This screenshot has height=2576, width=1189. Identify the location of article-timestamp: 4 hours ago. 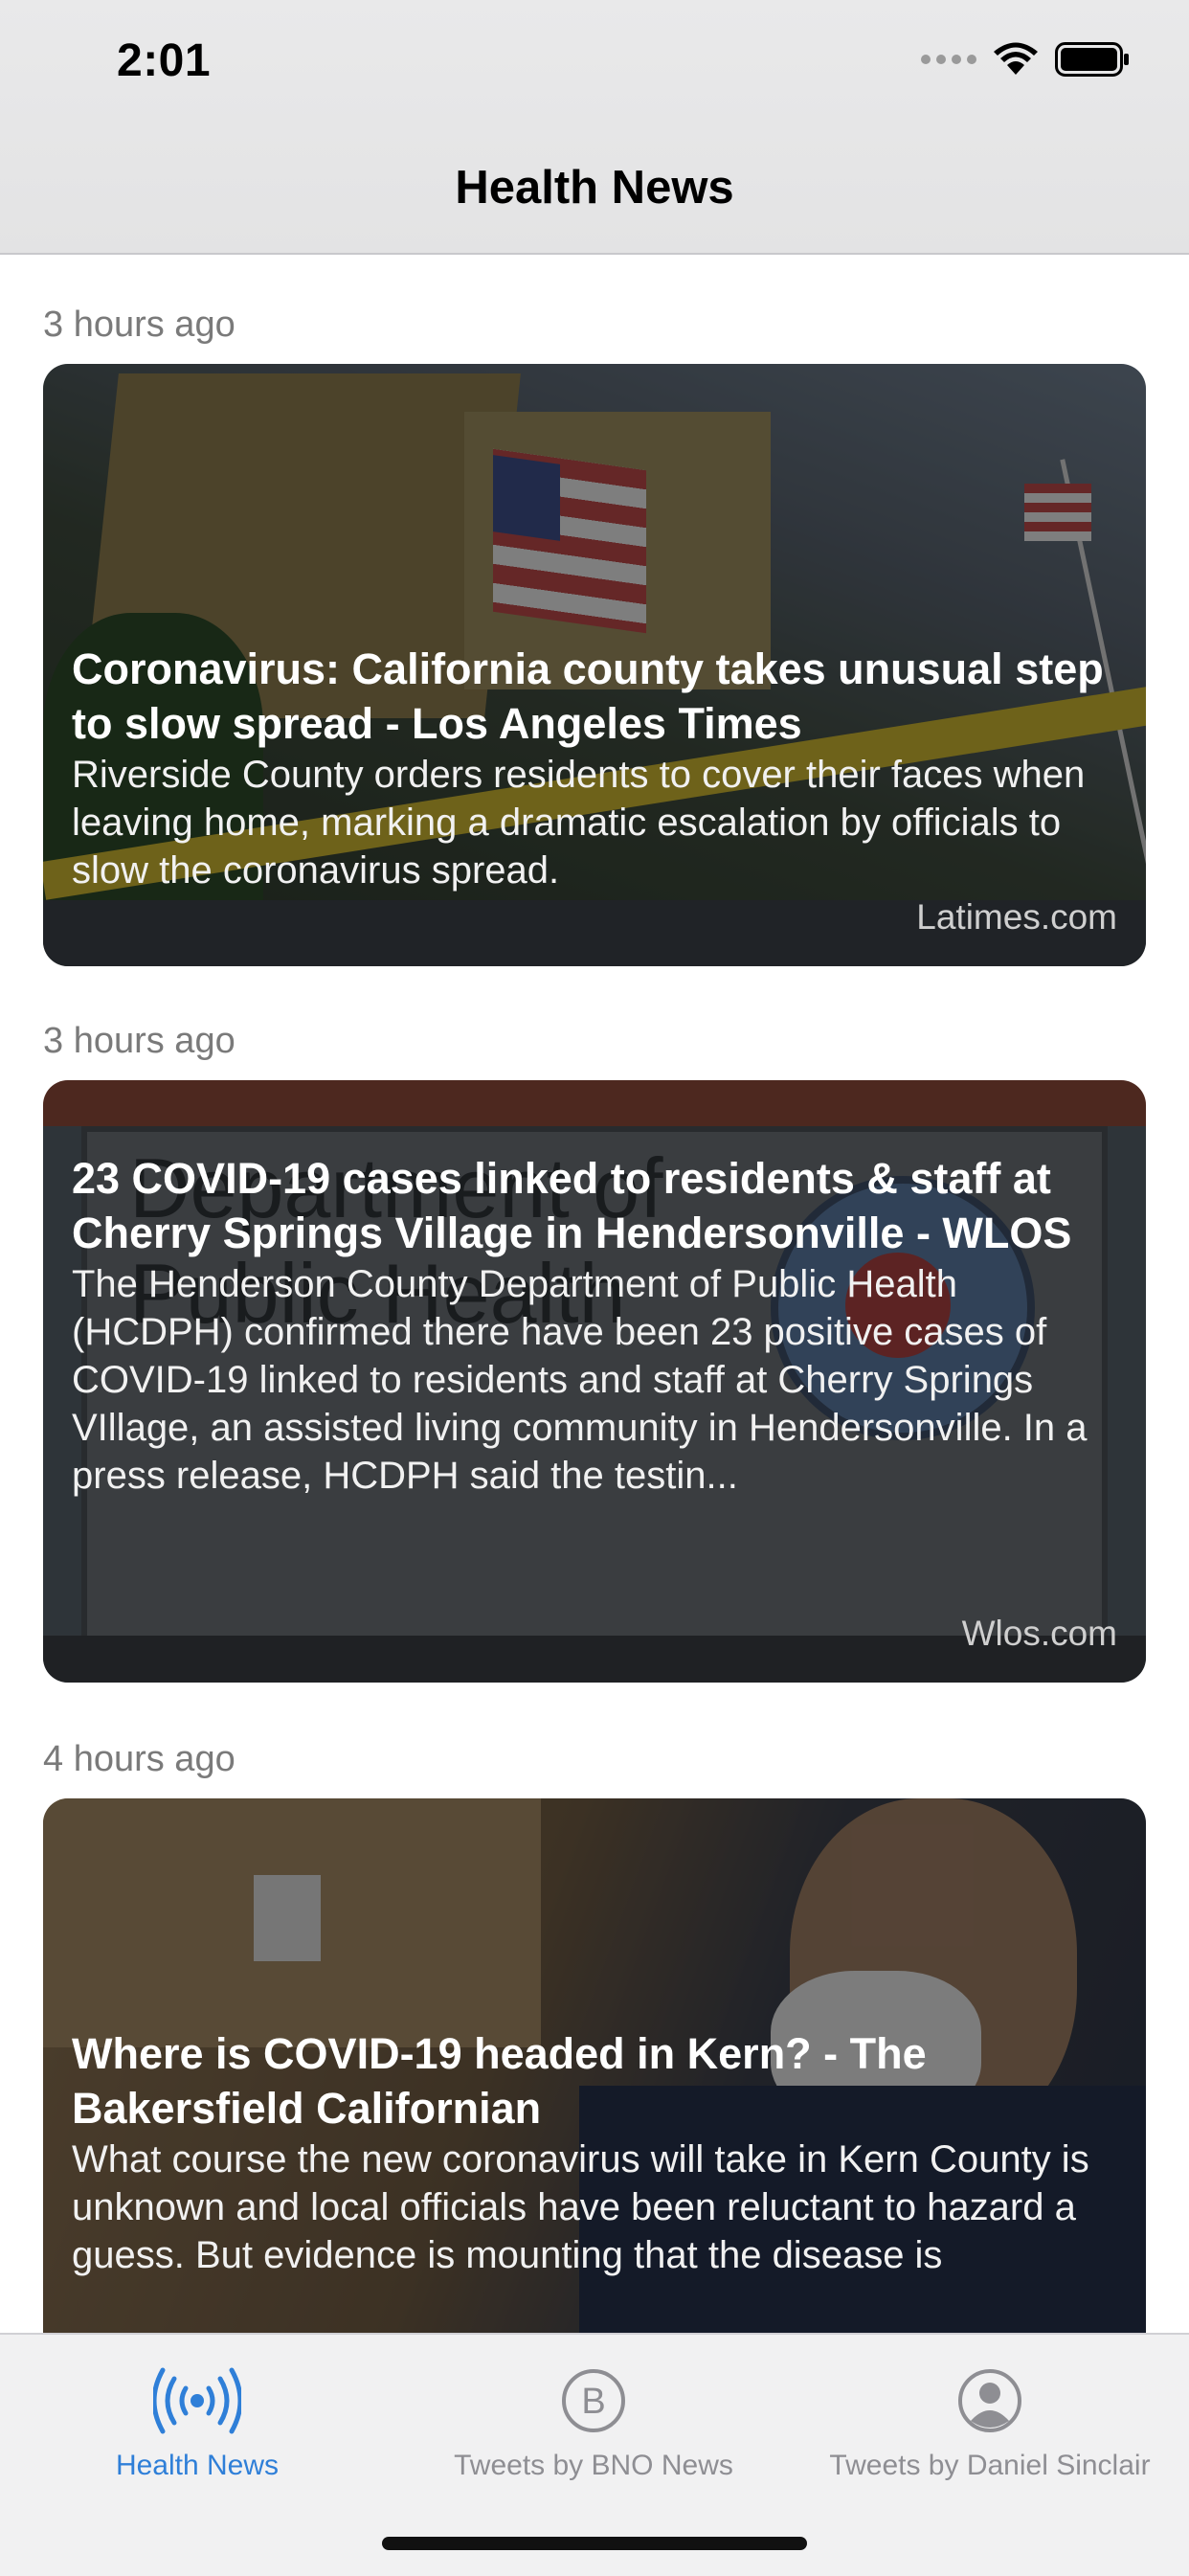
(139, 1759).